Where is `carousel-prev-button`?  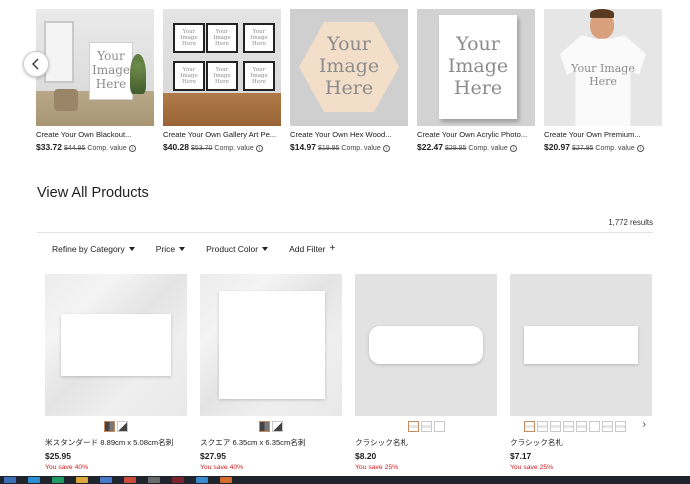
carousel-prev-button is located at coordinates (36, 64).